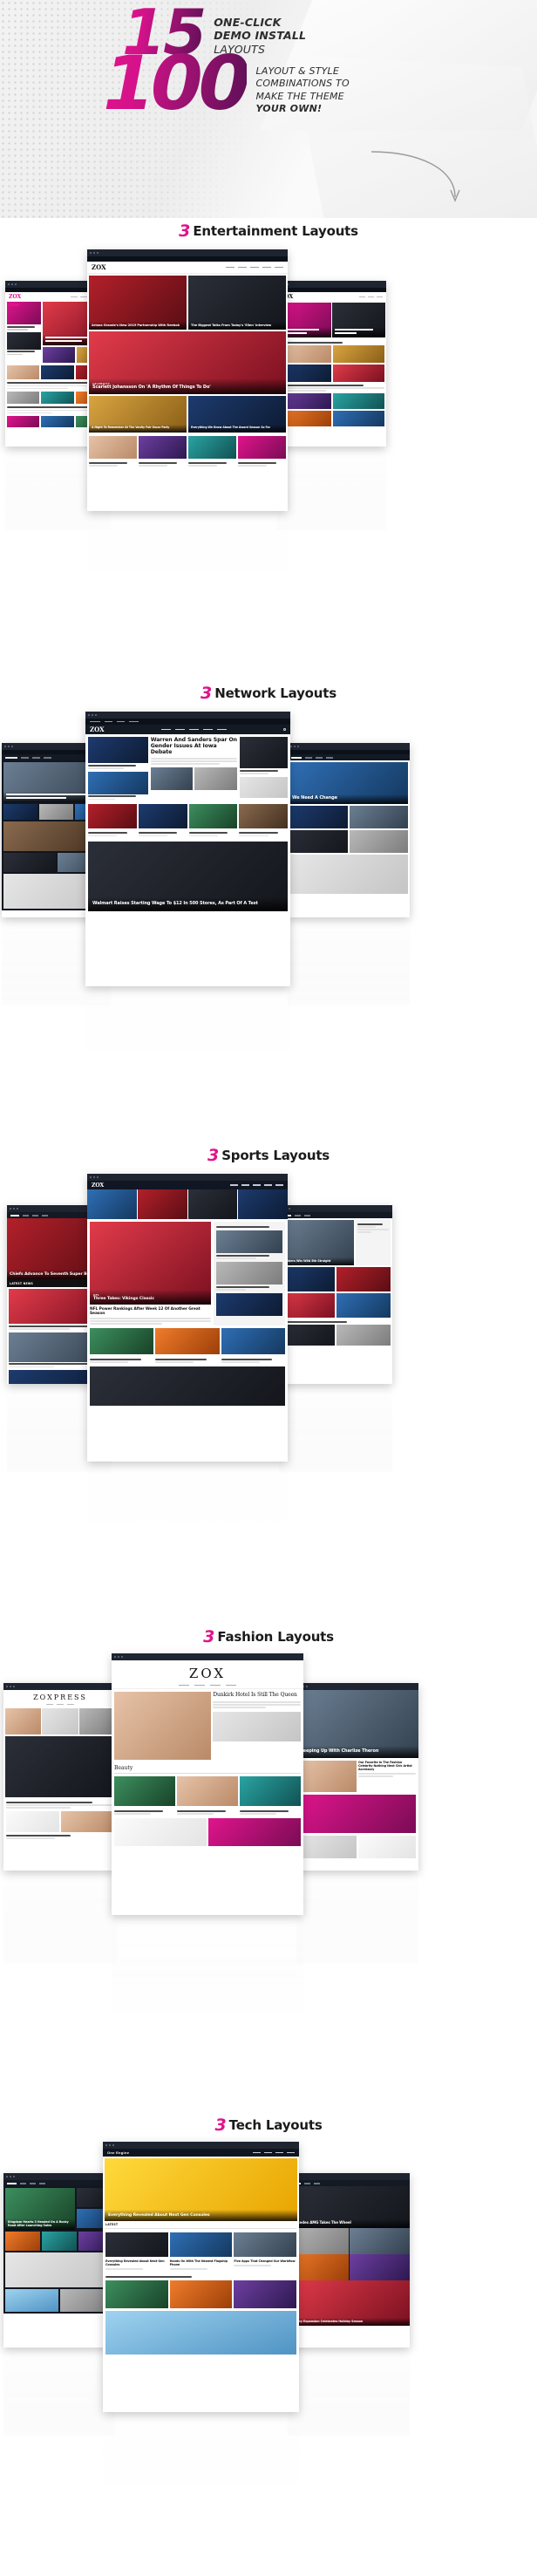 The width and height of the screenshot is (537, 2576). What do you see at coordinates (150, 1264) in the screenshot?
I see `hero-article-image: NFL Three Takes: Vikings Classic` at bounding box center [150, 1264].